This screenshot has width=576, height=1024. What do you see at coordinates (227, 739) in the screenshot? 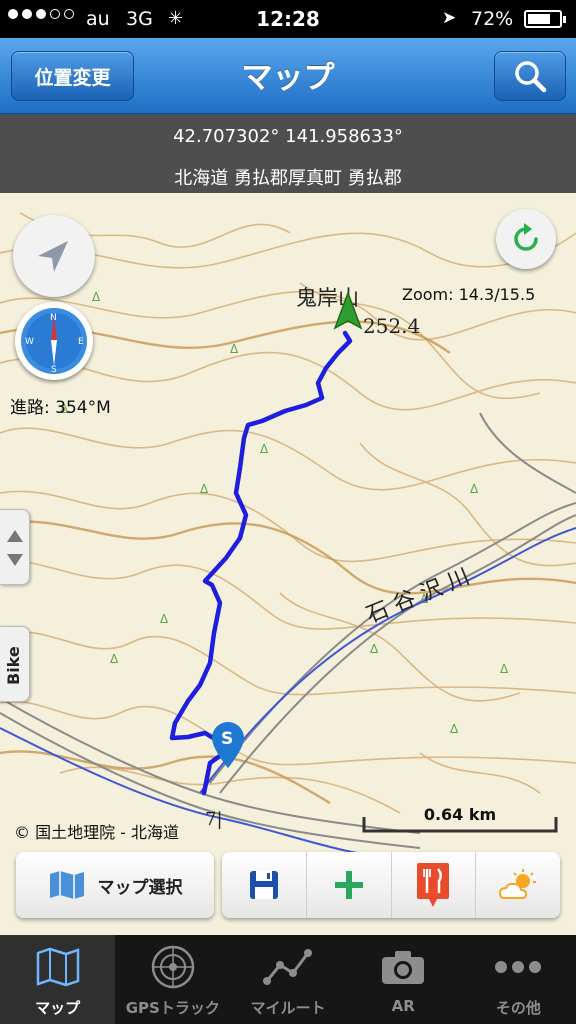
I see `start-marker-label: S` at bounding box center [227, 739].